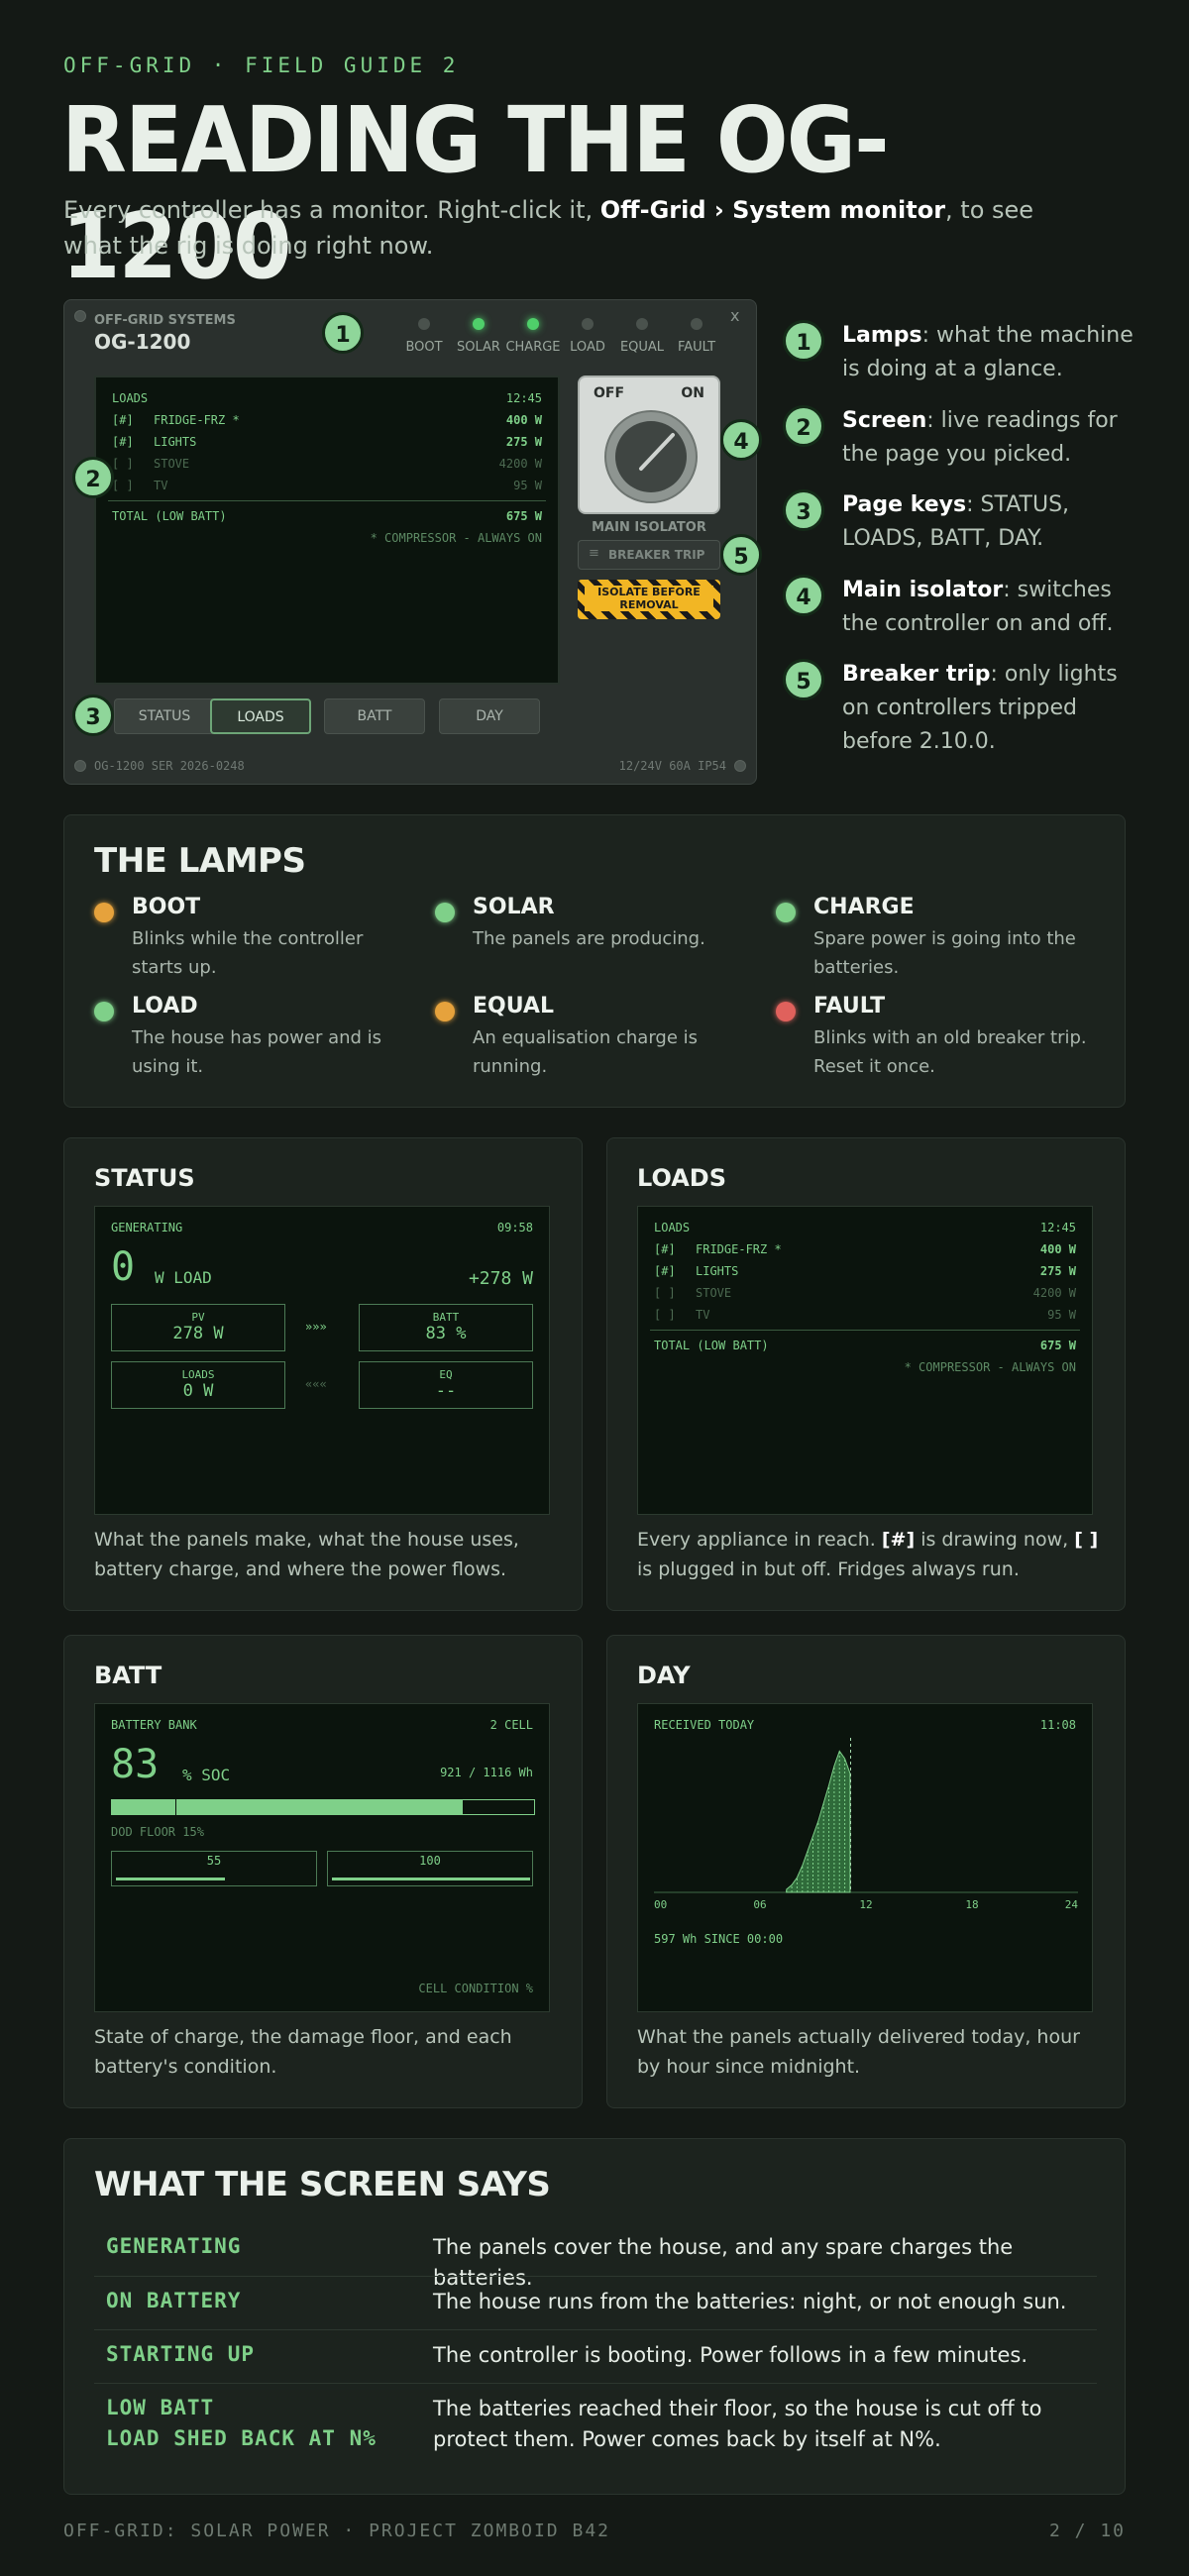 Image resolution: width=1189 pixels, height=2576 pixels. I want to click on charge-dot-icon, so click(786, 912).